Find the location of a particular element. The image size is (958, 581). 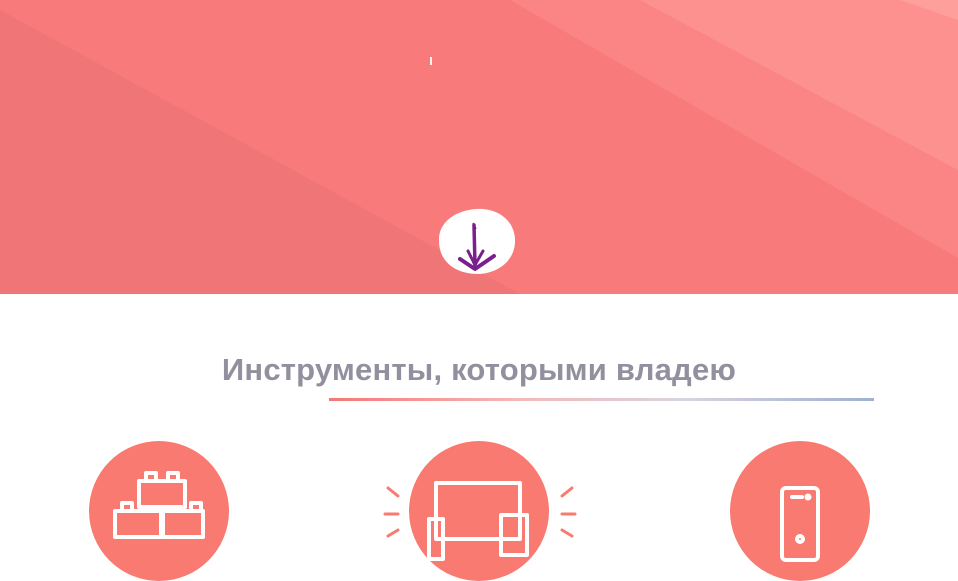

smartphone-icon is located at coordinates (800, 524).